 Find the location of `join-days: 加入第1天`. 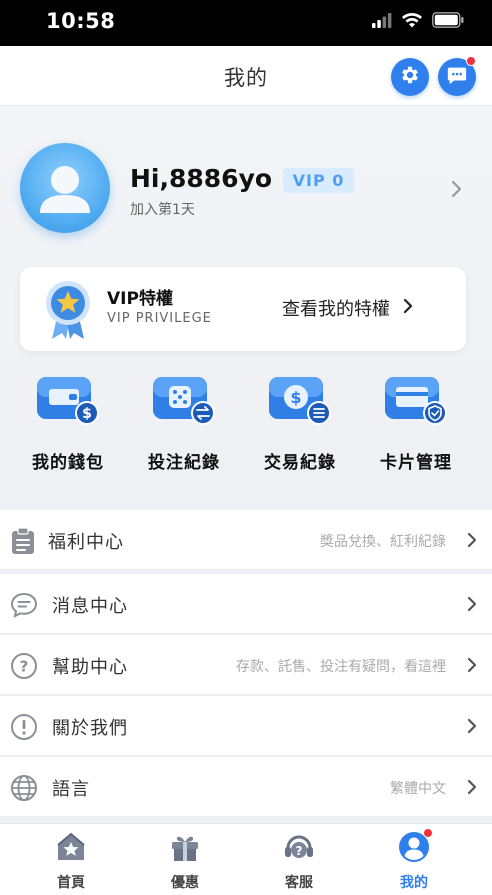

join-days: 加入第1天 is located at coordinates (162, 210).